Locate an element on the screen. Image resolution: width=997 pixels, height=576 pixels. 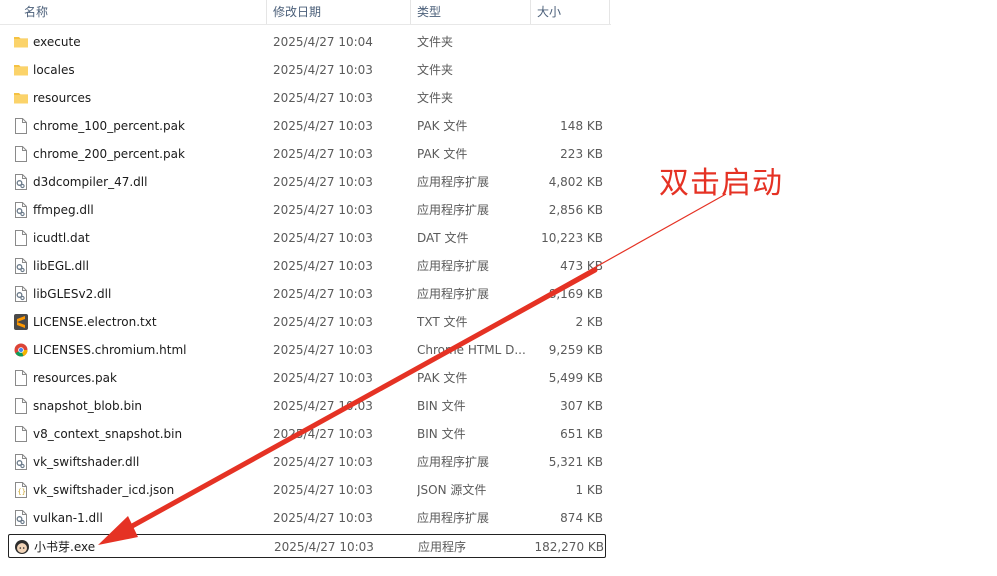
file-row: ffmpeg.dll 2025/4/27 10:03 应用程序扩展 2,856 KB is located at coordinates (307, 210).